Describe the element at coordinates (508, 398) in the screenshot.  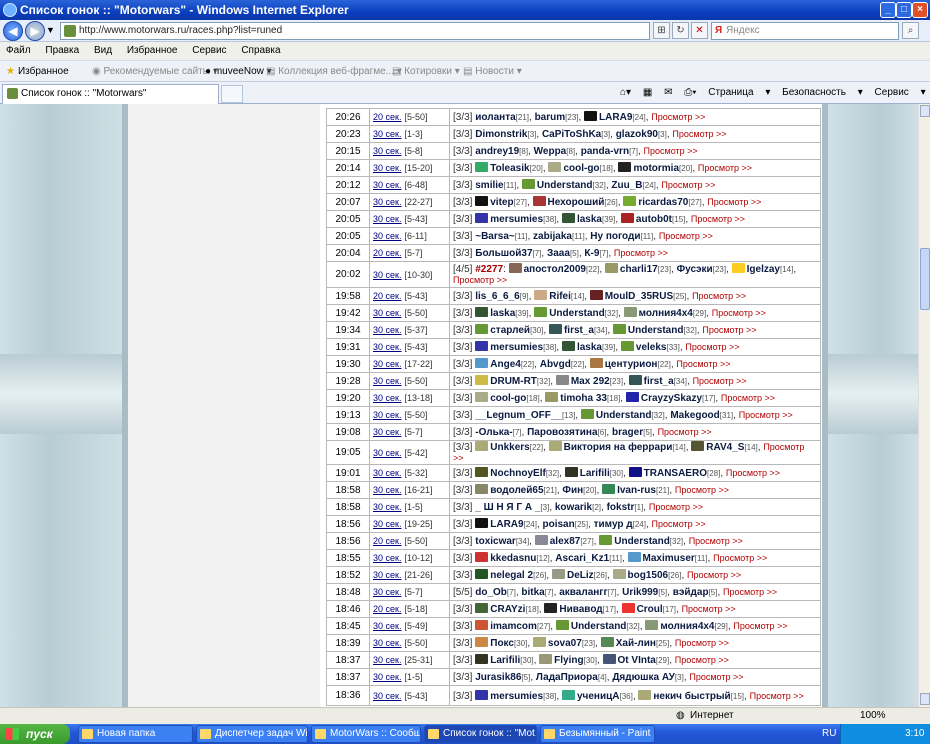
I see `player-name: cool-go` at that location.